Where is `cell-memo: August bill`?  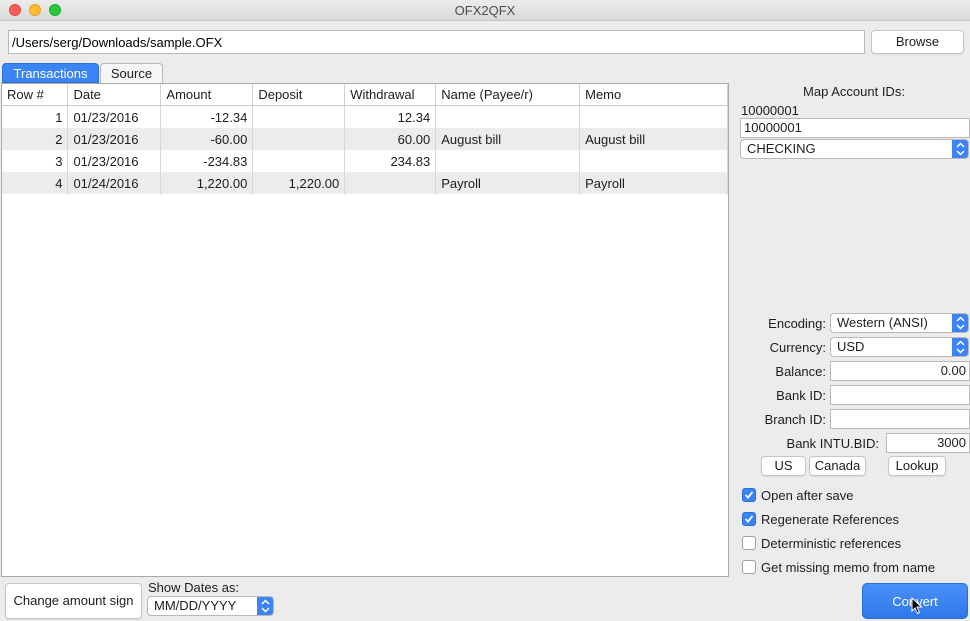 cell-memo: August bill is located at coordinates (653, 139).